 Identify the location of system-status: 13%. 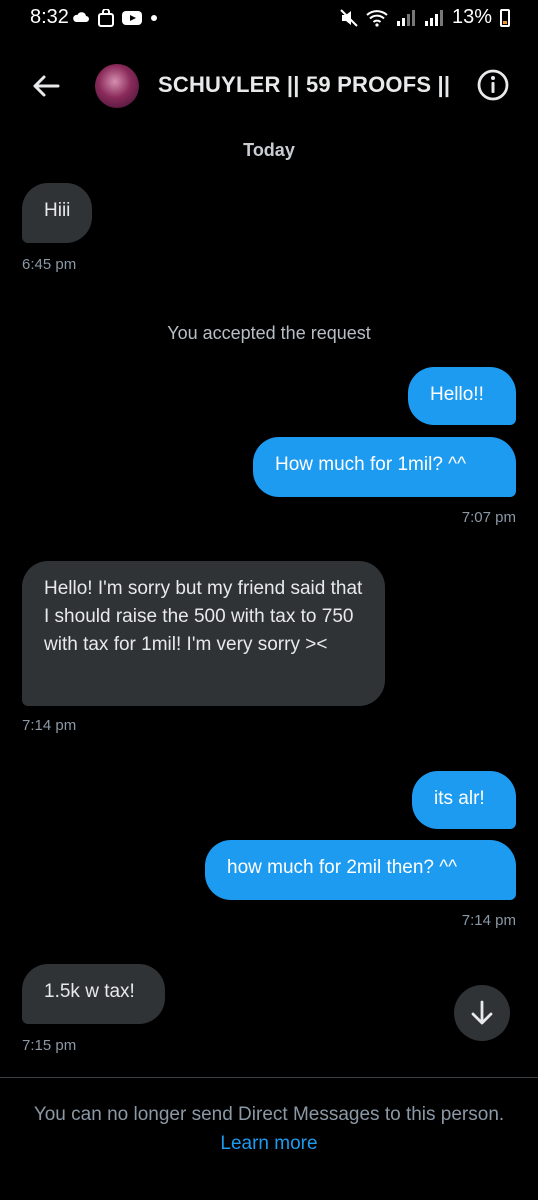
(425, 17).